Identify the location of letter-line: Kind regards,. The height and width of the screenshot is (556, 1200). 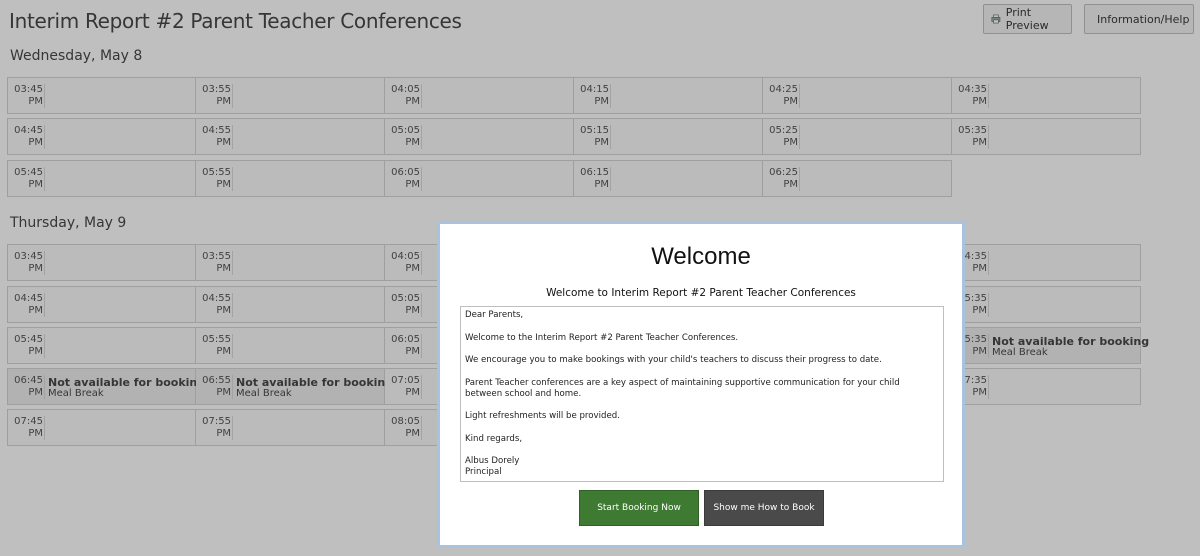
(494, 438).